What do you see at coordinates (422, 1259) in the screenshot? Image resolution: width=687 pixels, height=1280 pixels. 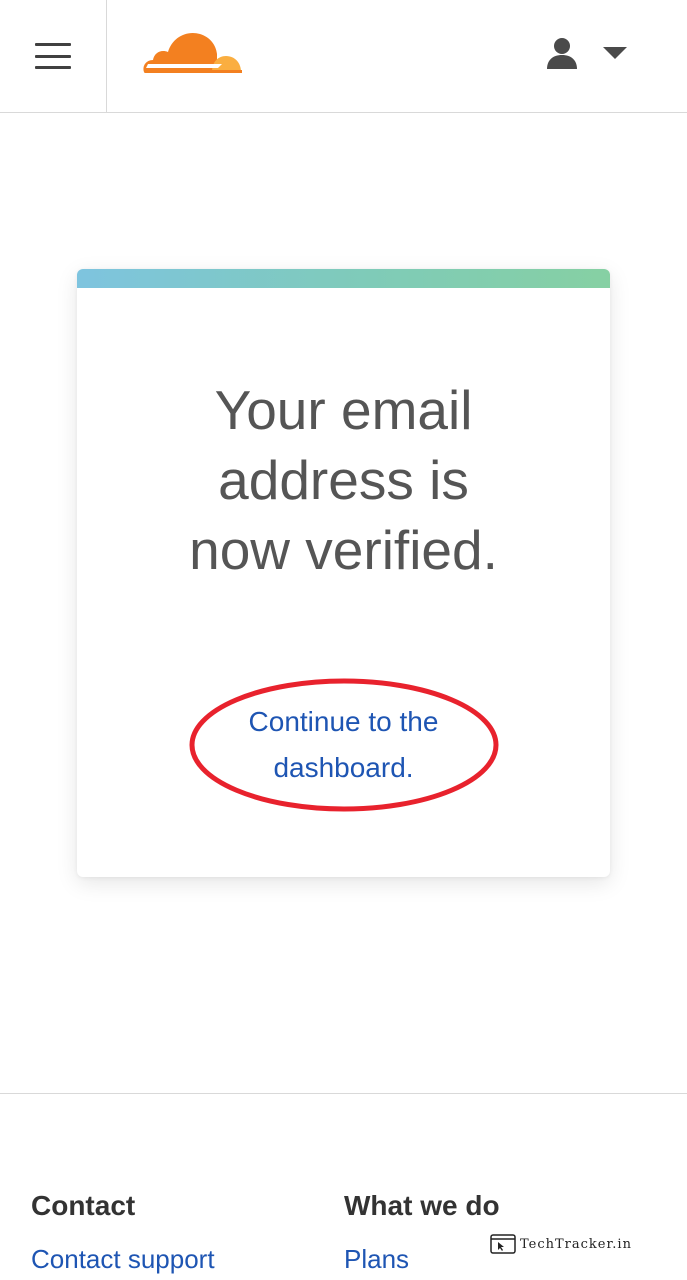 I see `plans-link: Plans` at bounding box center [422, 1259].